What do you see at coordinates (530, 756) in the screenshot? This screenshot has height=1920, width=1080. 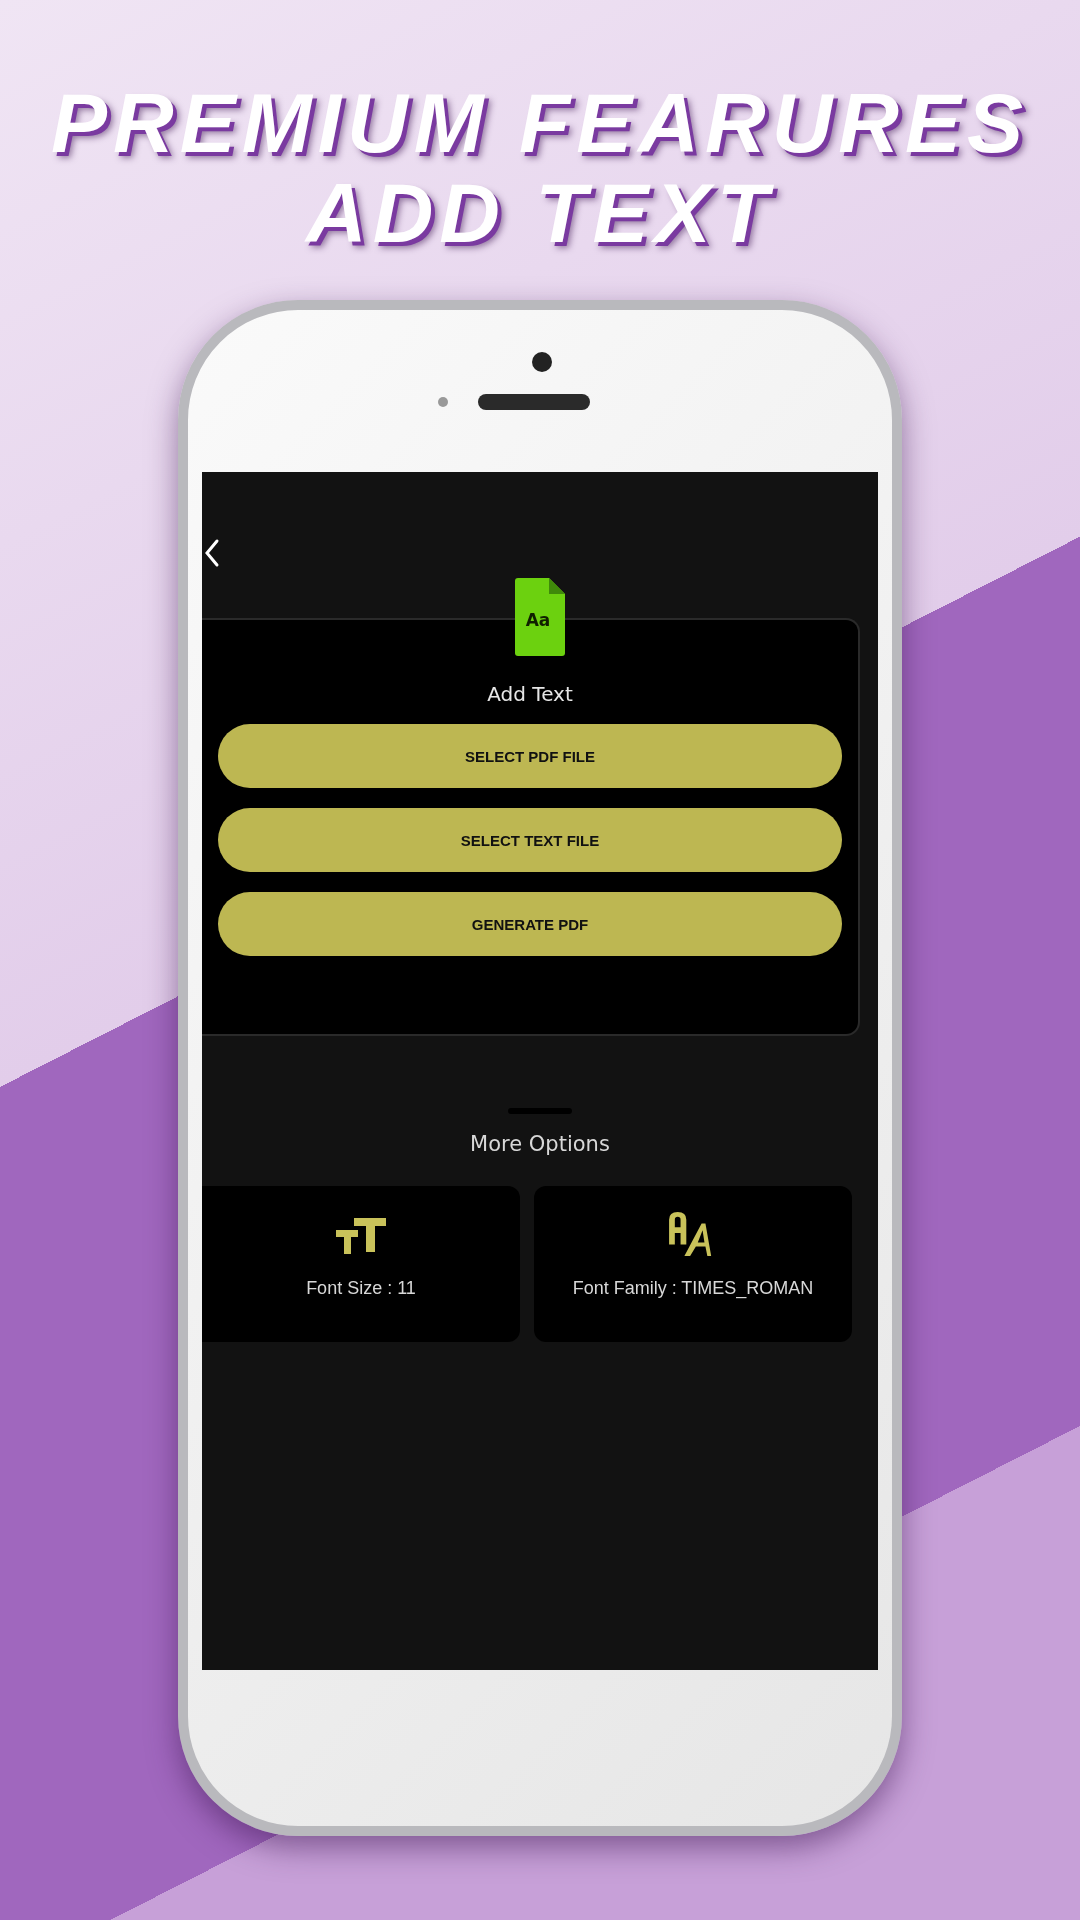 I see `action-button: SELECT PDF FILE` at bounding box center [530, 756].